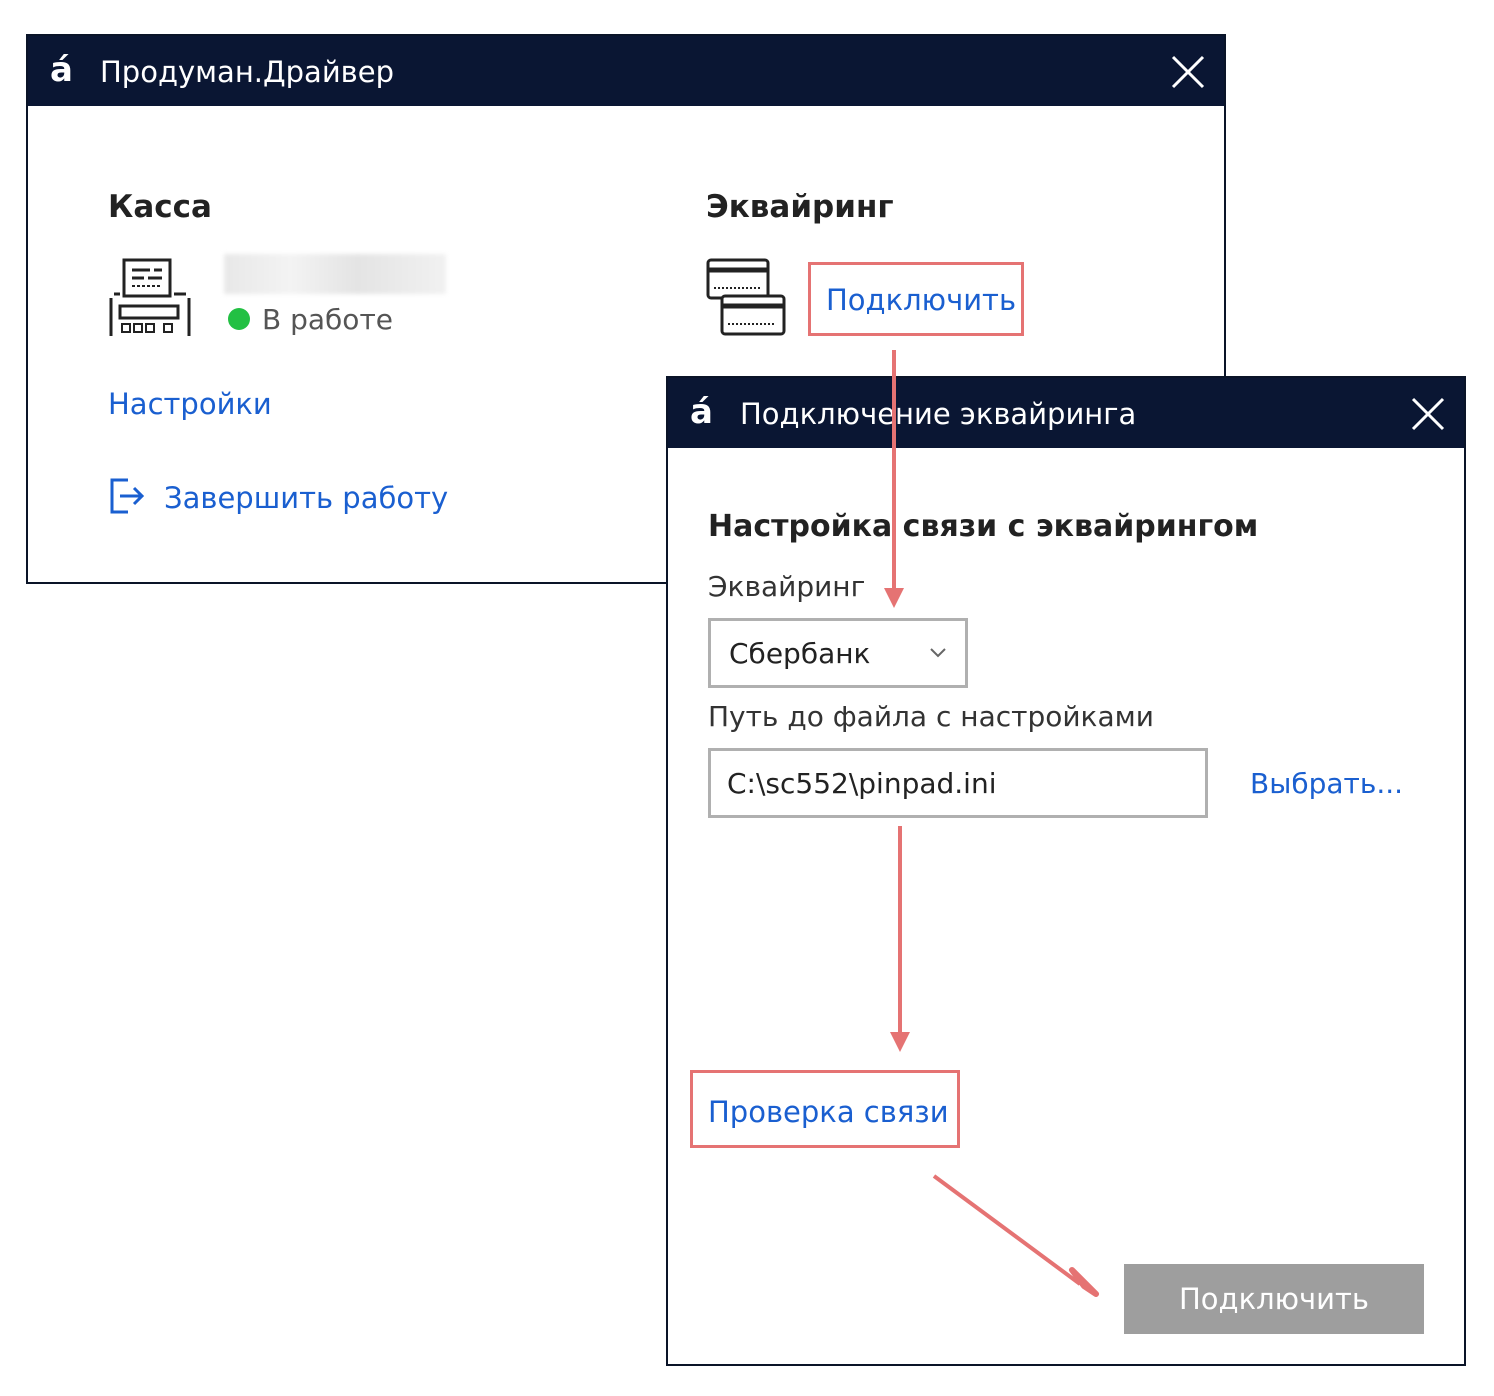 This screenshot has height=1396, width=1494. Describe the element at coordinates (327, 319) in the screenshot. I see `kassa-status: В работе` at that location.